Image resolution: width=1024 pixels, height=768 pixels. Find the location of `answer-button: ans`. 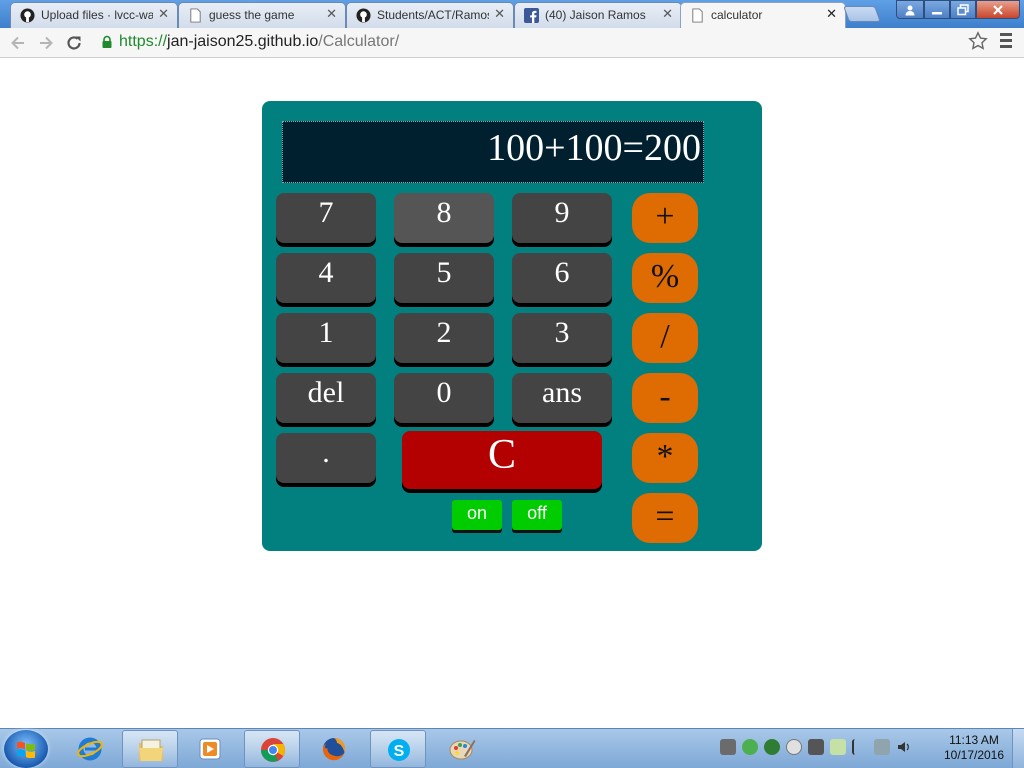

answer-button: ans is located at coordinates (562, 398).